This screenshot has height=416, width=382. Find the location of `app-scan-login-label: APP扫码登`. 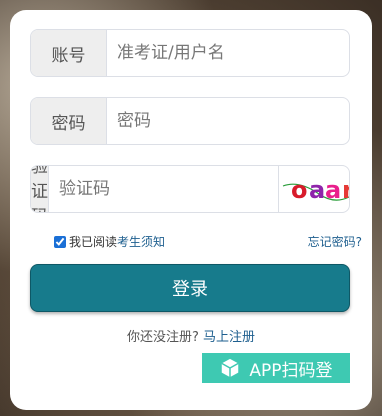

app-scan-login-label: APP扫码登 is located at coordinates (291, 370).